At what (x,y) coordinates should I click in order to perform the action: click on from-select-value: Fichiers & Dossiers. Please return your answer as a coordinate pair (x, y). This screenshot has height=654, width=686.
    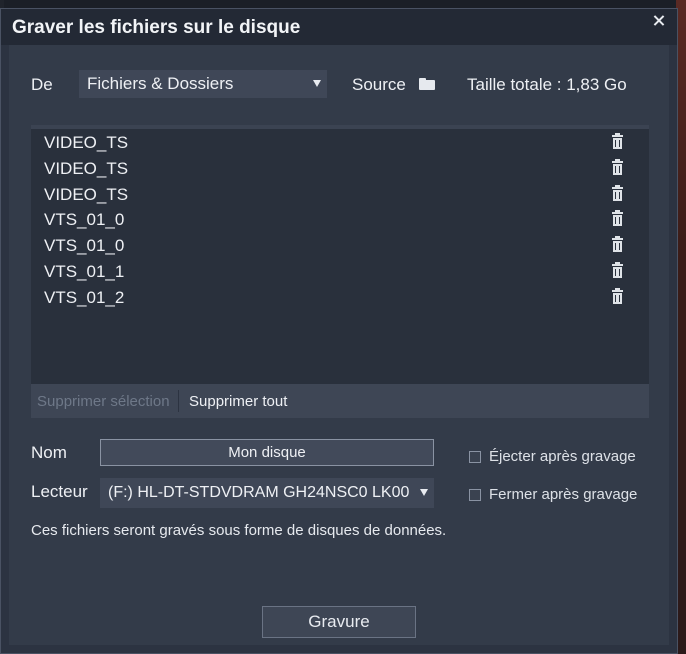
    Looking at the image, I should click on (160, 83).